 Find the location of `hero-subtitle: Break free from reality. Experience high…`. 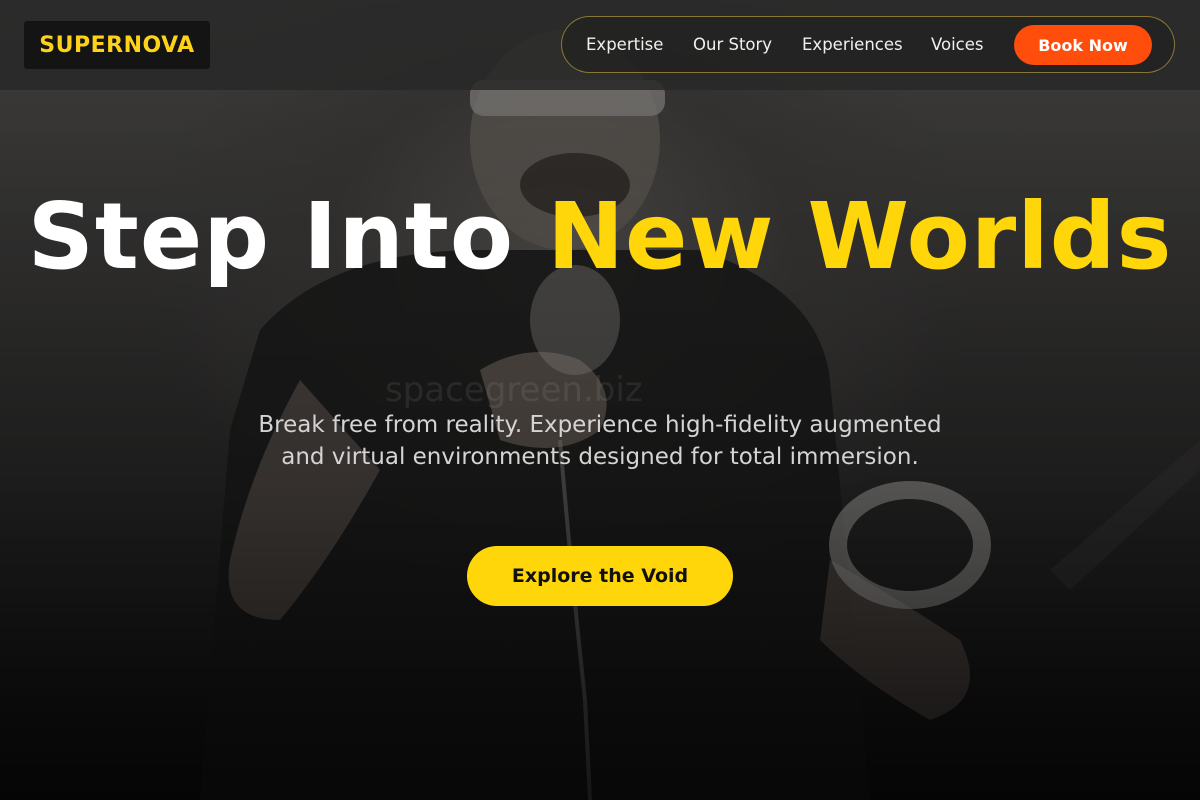

hero-subtitle: Break free from reality. Experience high… is located at coordinates (600, 441).